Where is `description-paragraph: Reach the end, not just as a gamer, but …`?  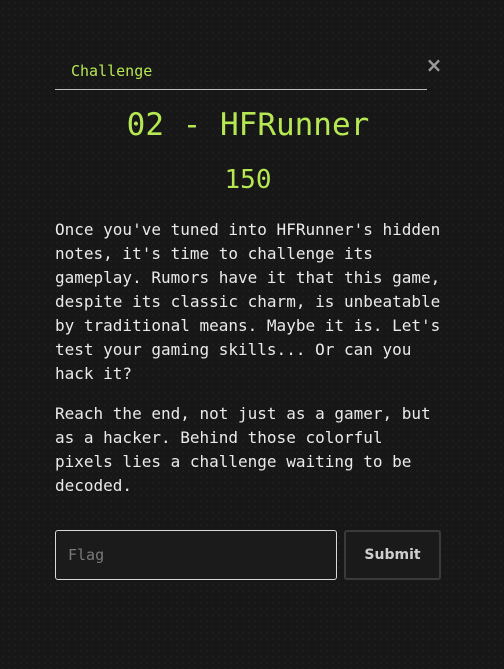
description-paragraph: Reach the end, not just as a gamer, but … is located at coordinates (243, 449).